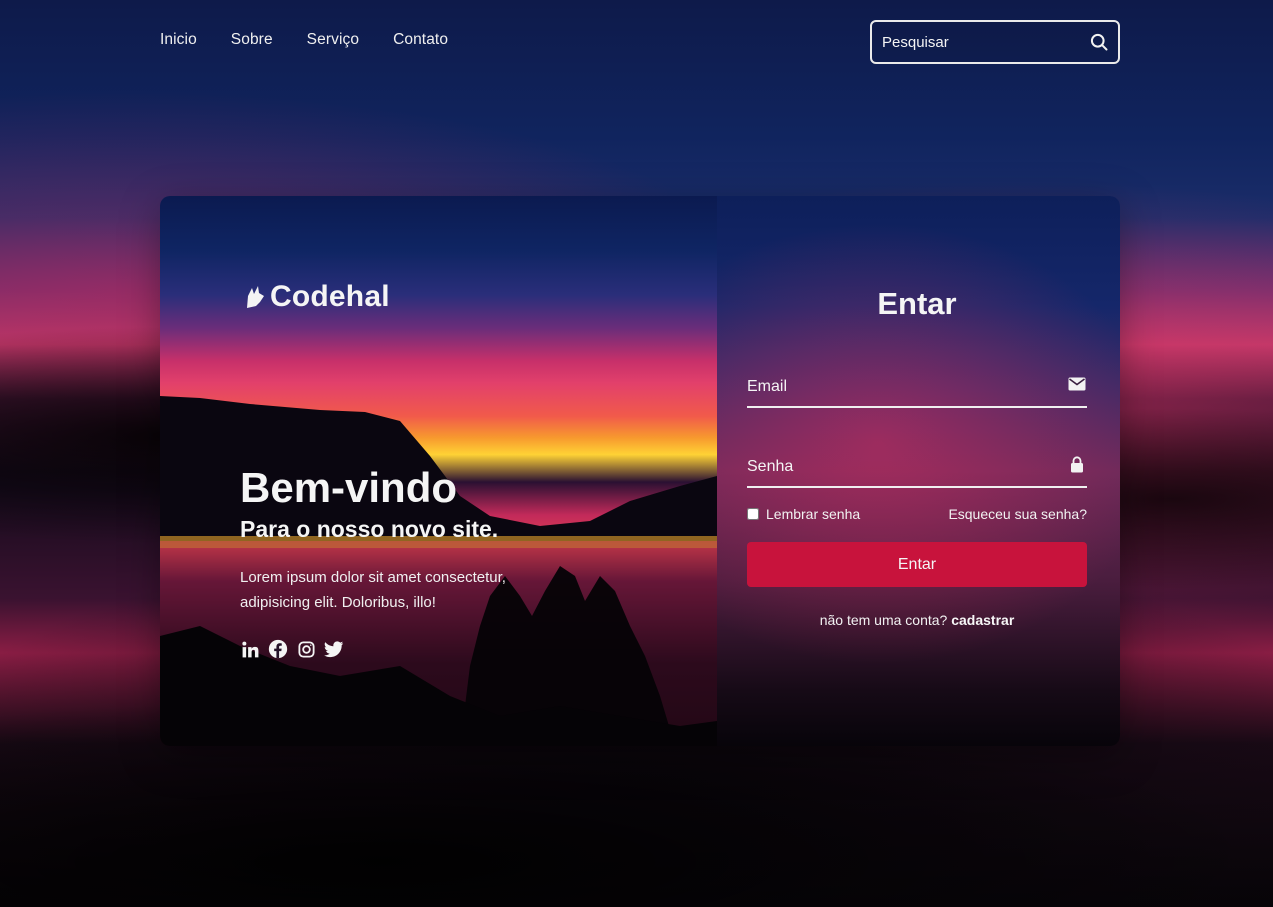 This screenshot has width=1273, height=907. I want to click on search-icon, so click(1099, 42).